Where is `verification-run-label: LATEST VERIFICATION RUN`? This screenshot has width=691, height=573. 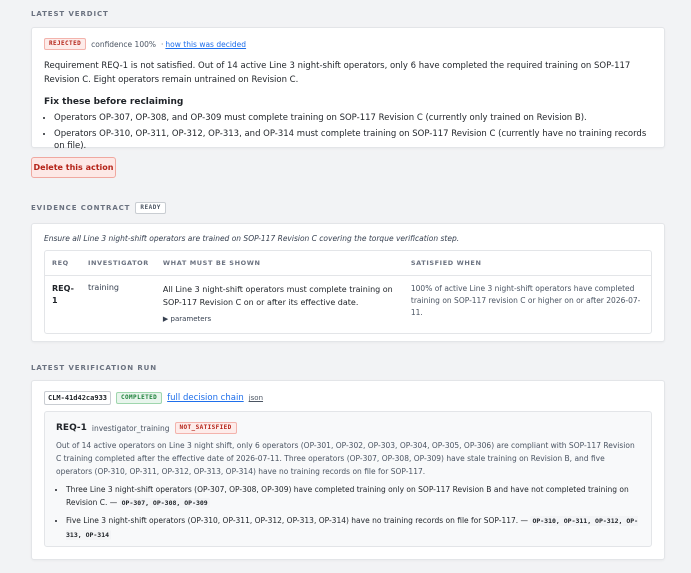 verification-run-label: LATEST VERIFICATION RUN is located at coordinates (94, 368).